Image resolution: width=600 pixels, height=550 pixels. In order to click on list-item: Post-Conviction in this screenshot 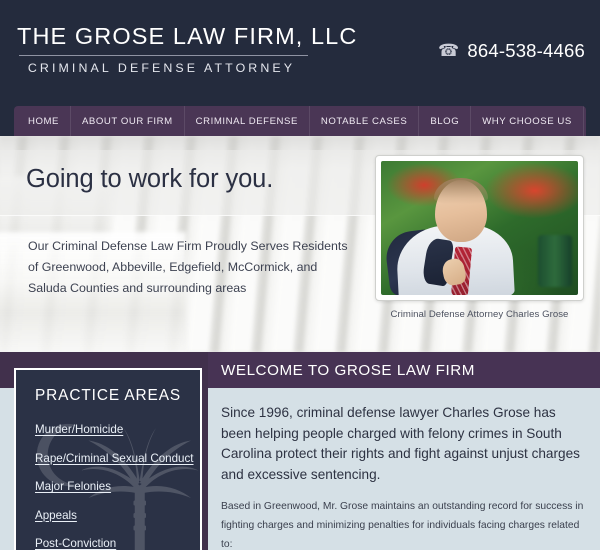, I will do `click(117, 542)`.